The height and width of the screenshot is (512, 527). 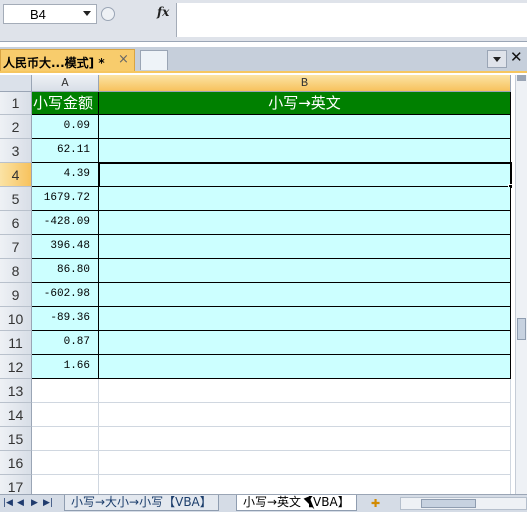 What do you see at coordinates (497, 59) in the screenshot?
I see `tab-list-dropdown-icon` at bounding box center [497, 59].